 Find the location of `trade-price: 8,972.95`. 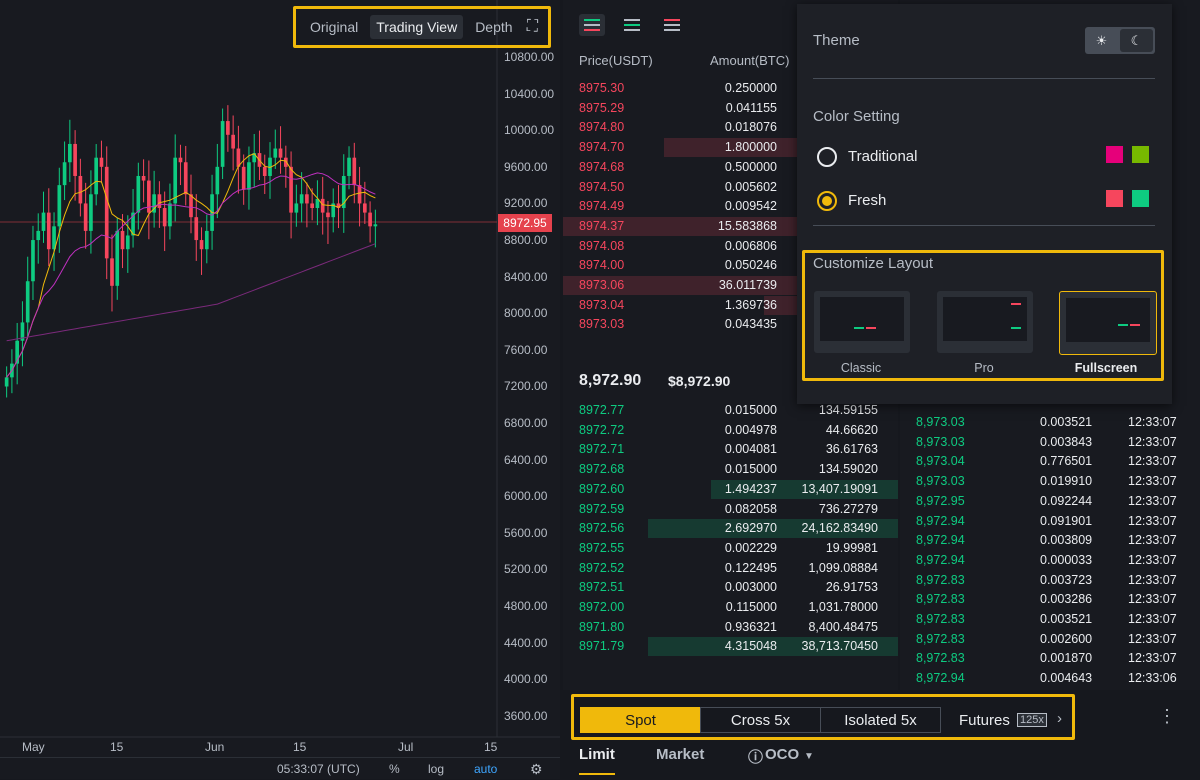

trade-price: 8,972.95 is located at coordinates (940, 500).